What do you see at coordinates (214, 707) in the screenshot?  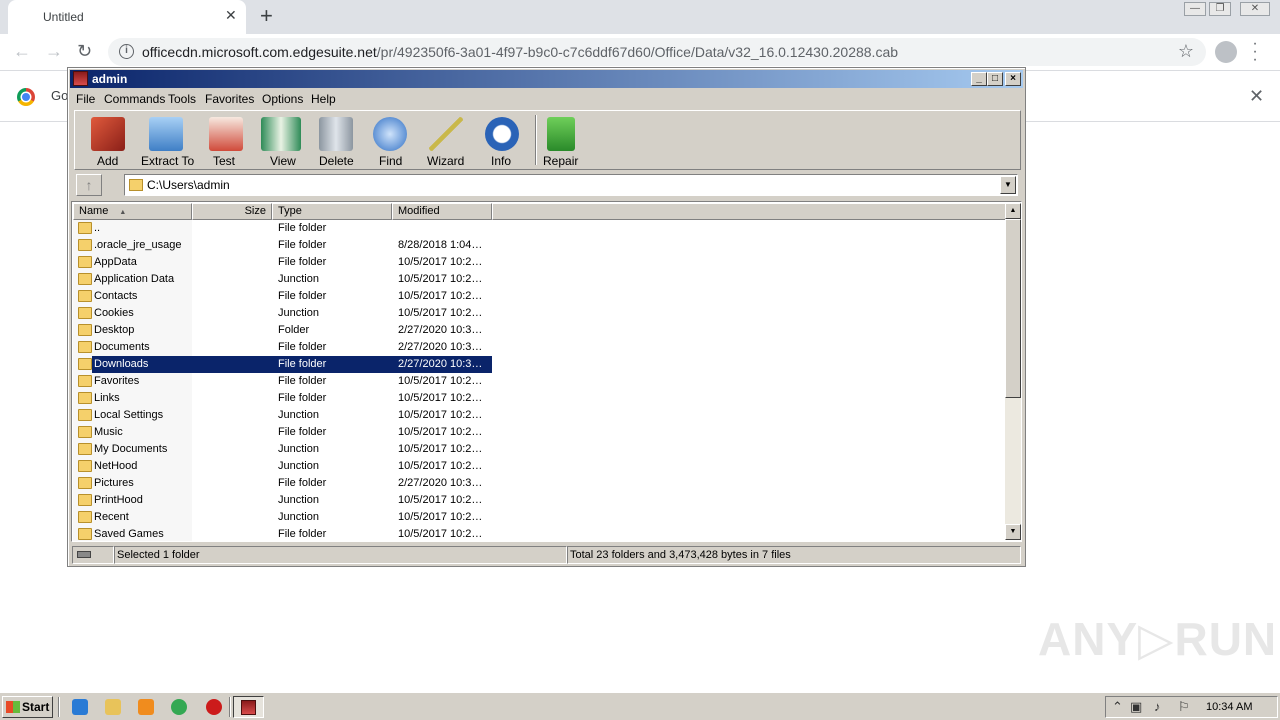 I see `opera-icon` at bounding box center [214, 707].